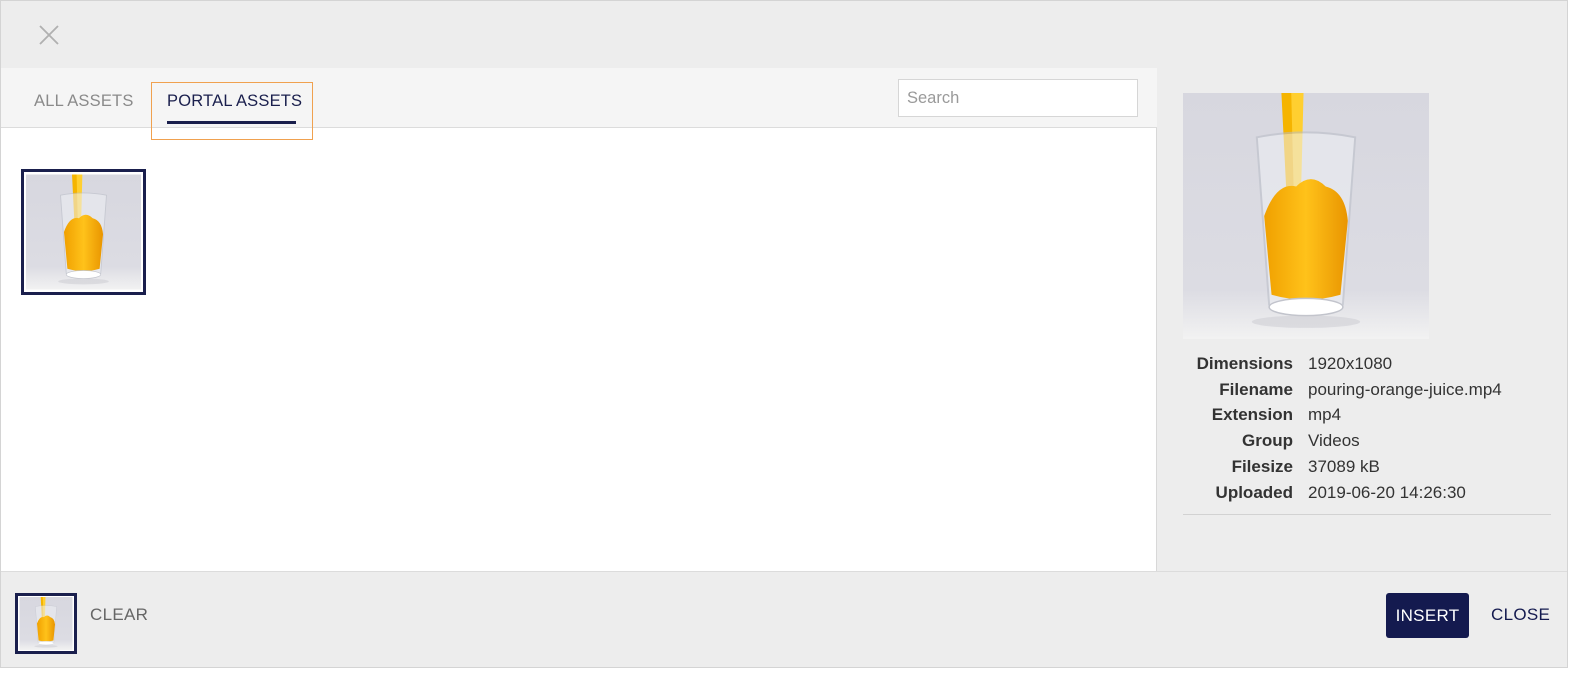 This screenshot has height=679, width=1593. Describe the element at coordinates (231, 122) in the screenshot. I see `active-tab-underline` at that location.